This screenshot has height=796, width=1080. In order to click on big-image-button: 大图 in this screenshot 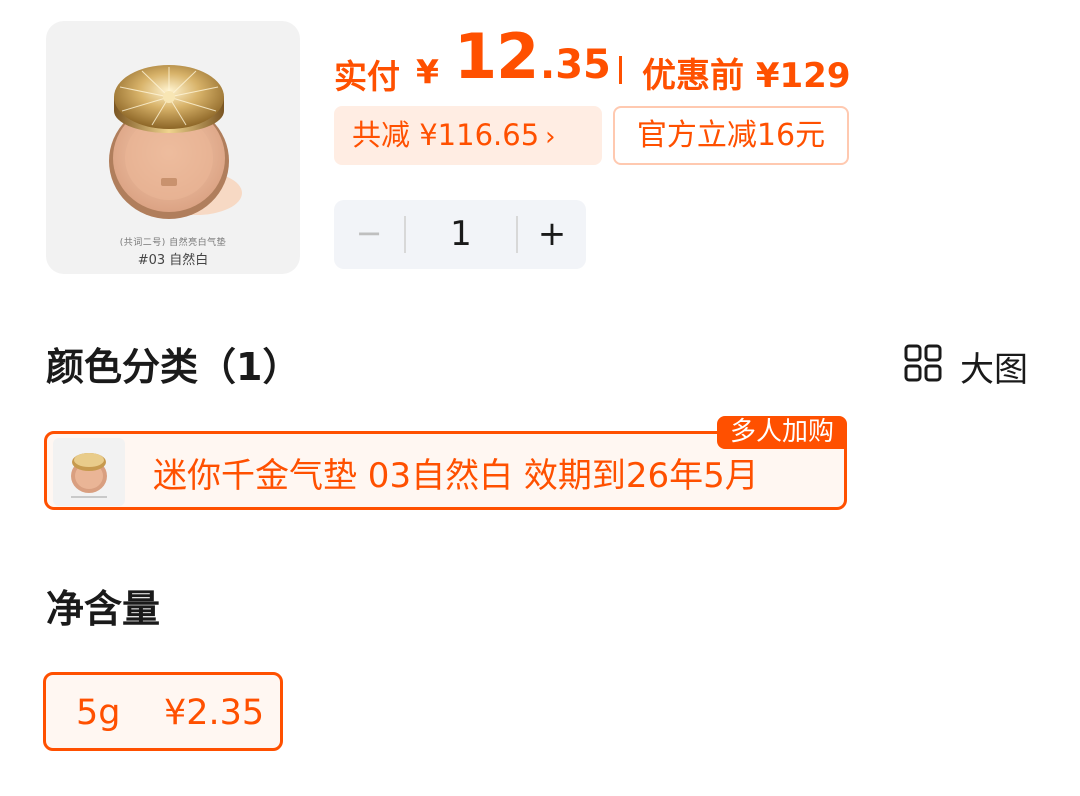, I will do `click(974, 366)`.